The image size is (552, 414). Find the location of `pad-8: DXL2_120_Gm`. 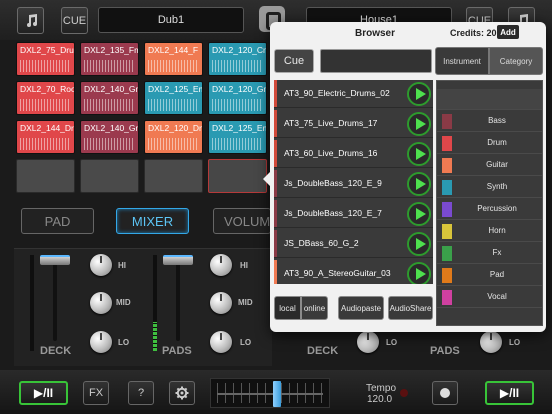

pad-8: DXL2_120_Gm is located at coordinates (237, 98).